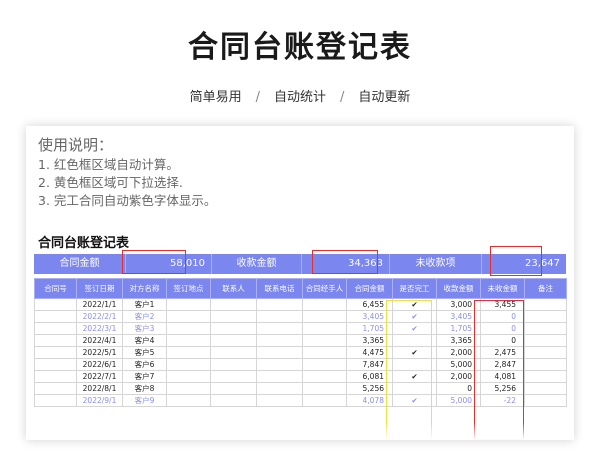 The image size is (600, 460). Describe the element at coordinates (502, 364) in the screenshot. I see `cell-unreceived: 2,847` at that location.